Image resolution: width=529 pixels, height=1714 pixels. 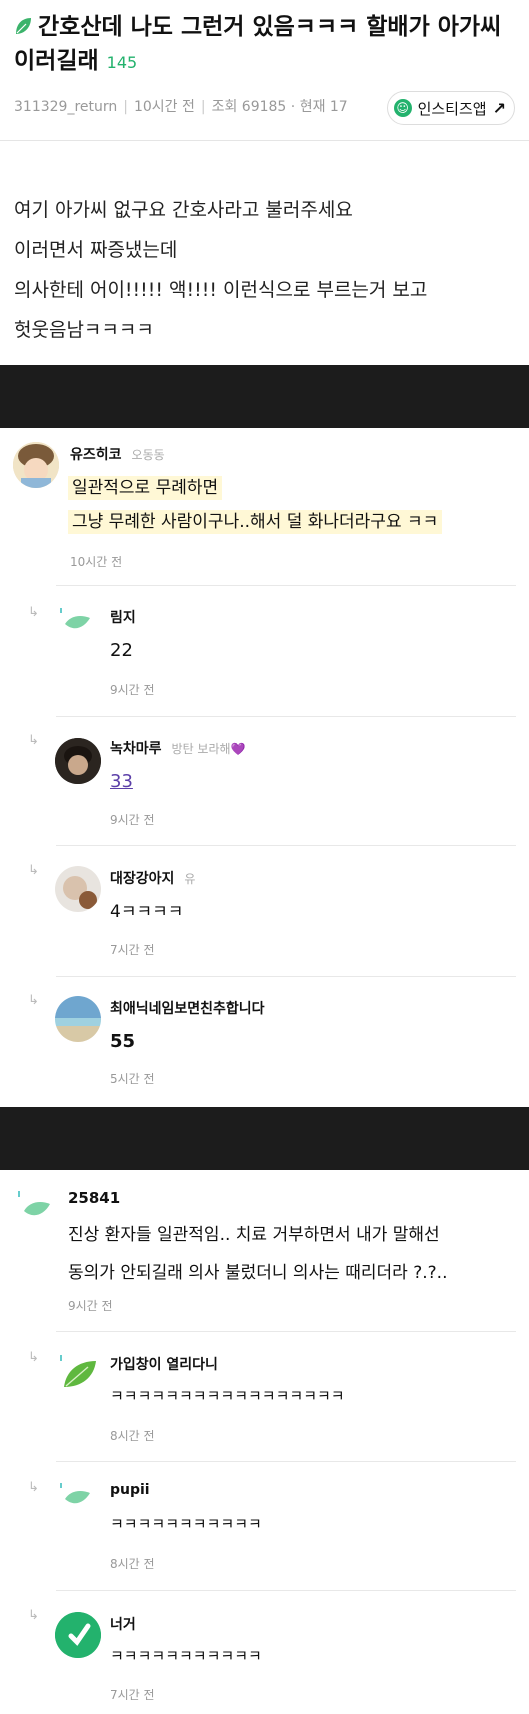 What do you see at coordinates (23, 26) in the screenshot?
I see `leaf-icon` at bounding box center [23, 26].